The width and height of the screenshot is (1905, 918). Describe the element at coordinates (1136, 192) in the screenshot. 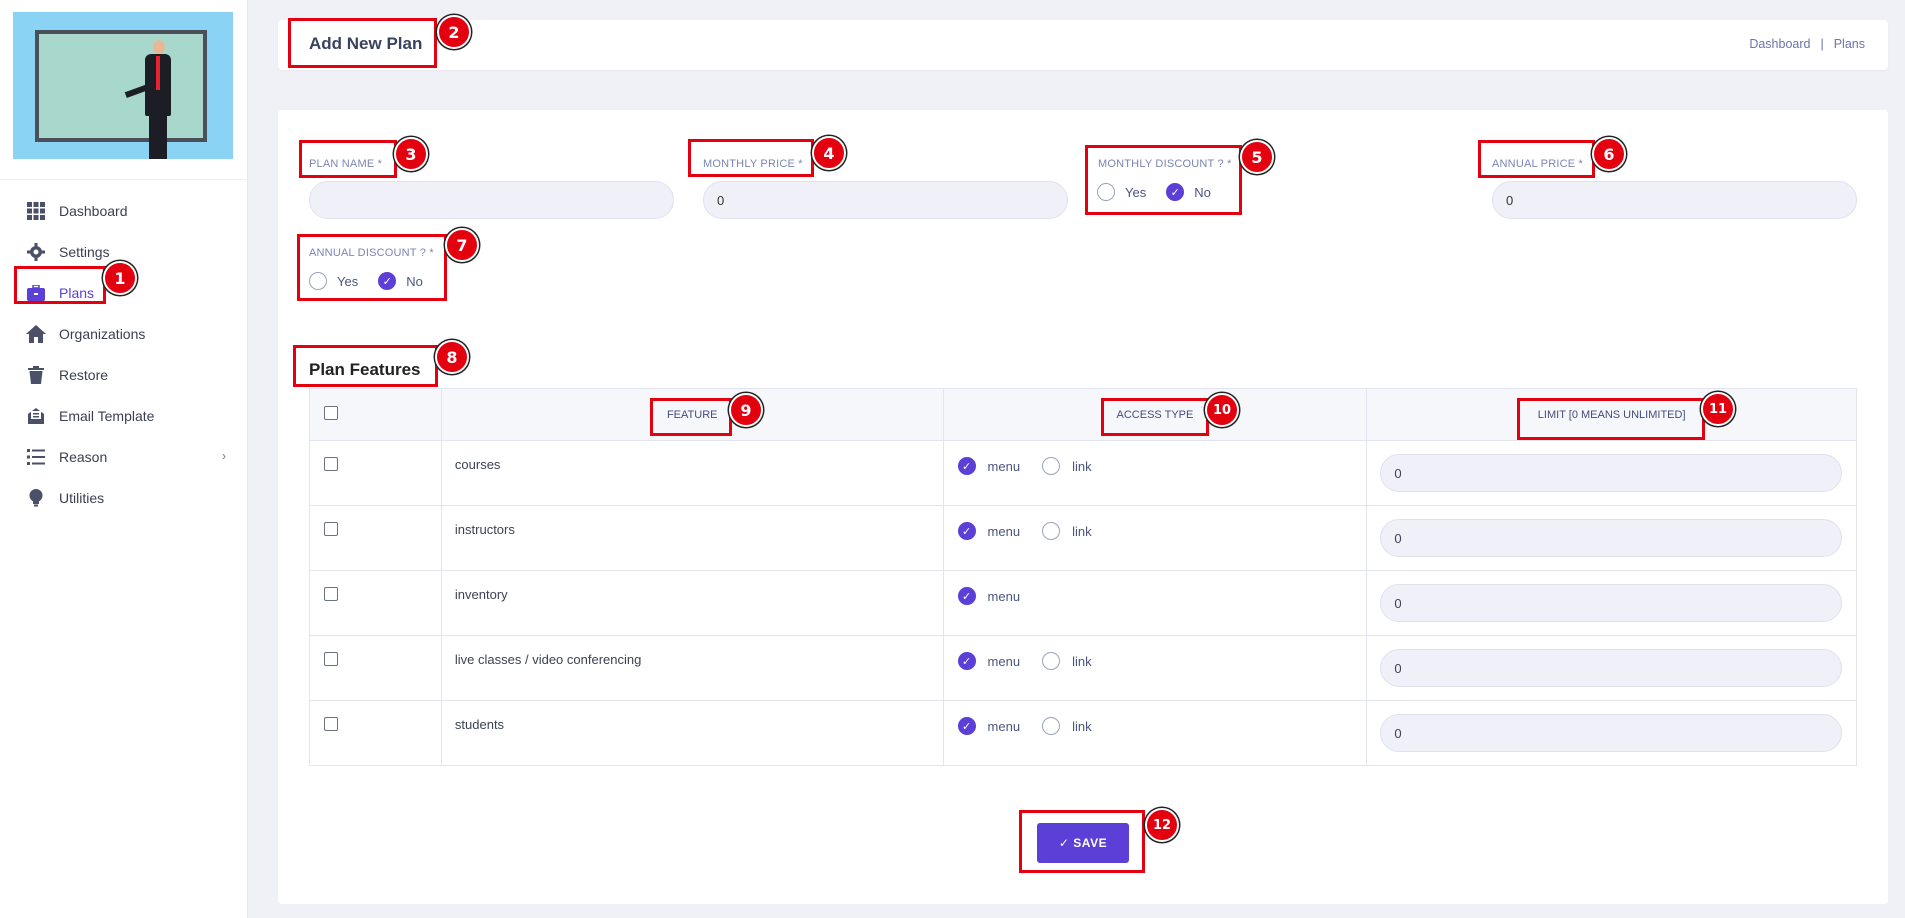

I see `monthly-discount-yes-label: Yes` at that location.